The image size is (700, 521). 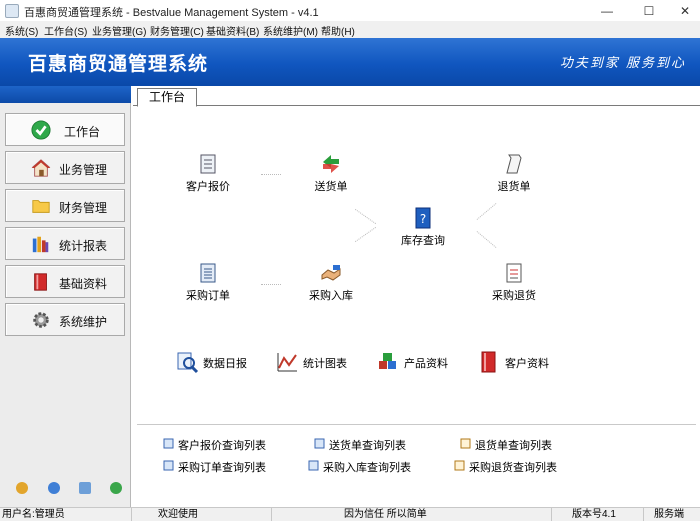 I want to click on tab-strip: 工作台, so click(x=416, y=96).